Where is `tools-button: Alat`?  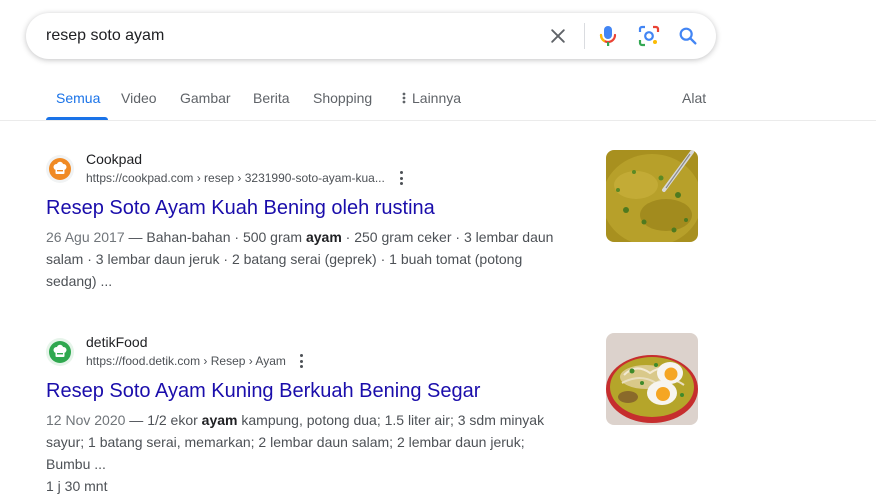 tools-button: Alat is located at coordinates (694, 98).